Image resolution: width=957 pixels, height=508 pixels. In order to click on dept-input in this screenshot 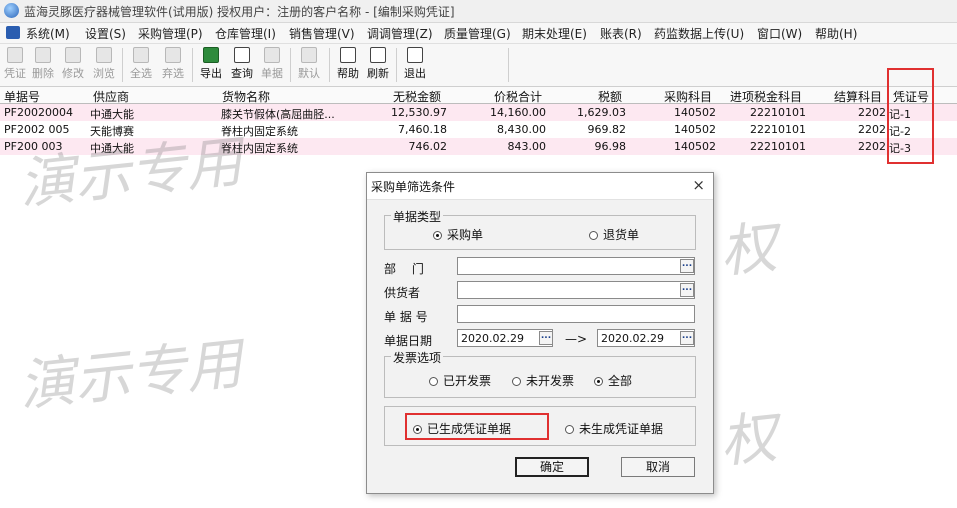, I will do `click(576, 266)`.